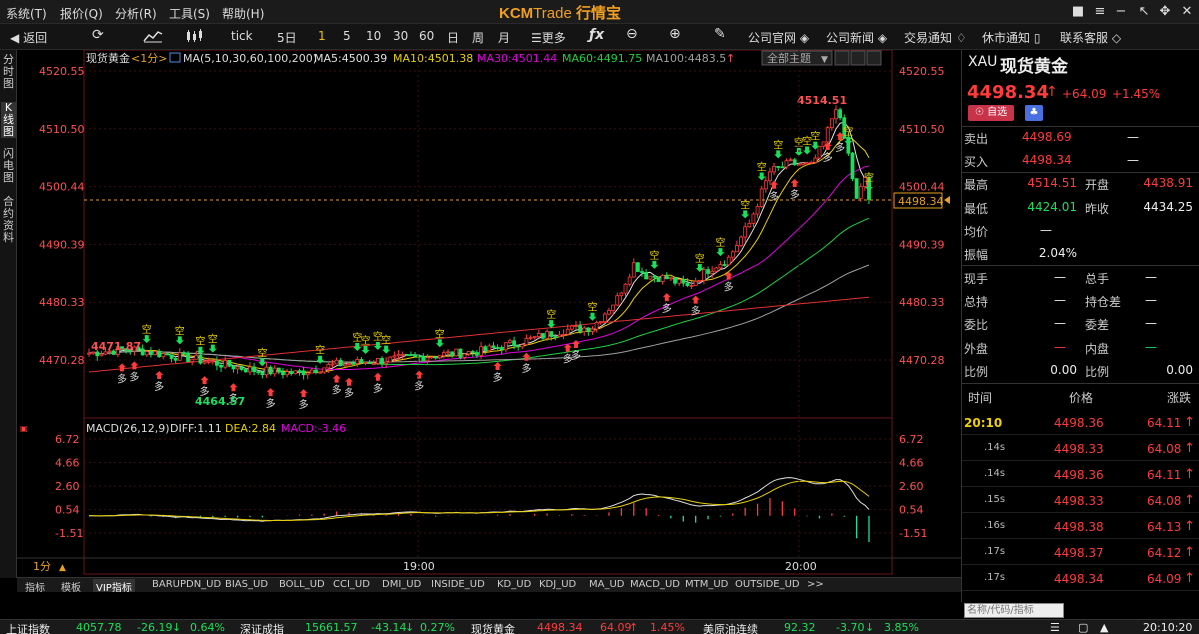  I want to click on long-signal: 多, so click(729, 287).